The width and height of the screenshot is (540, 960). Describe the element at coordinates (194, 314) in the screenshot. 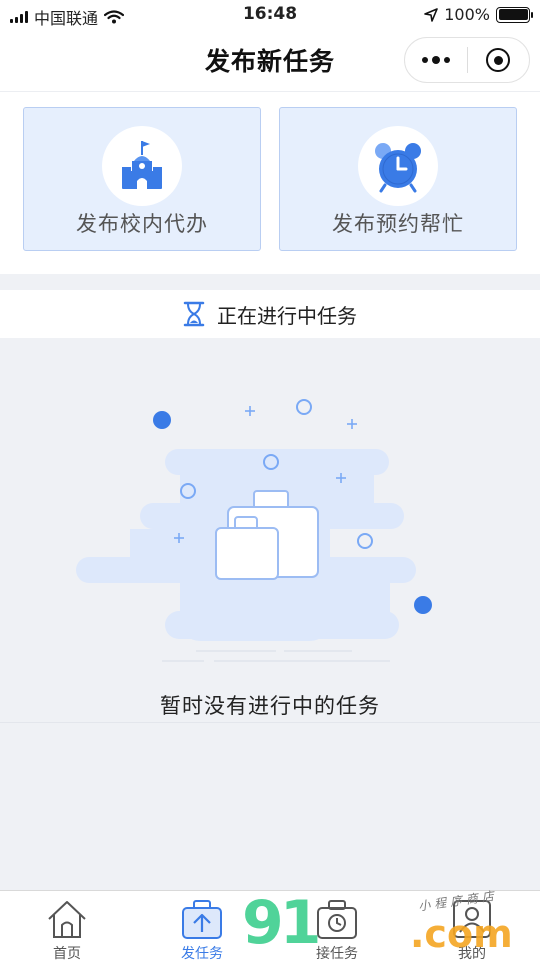

I see `hourglass-icon` at that location.